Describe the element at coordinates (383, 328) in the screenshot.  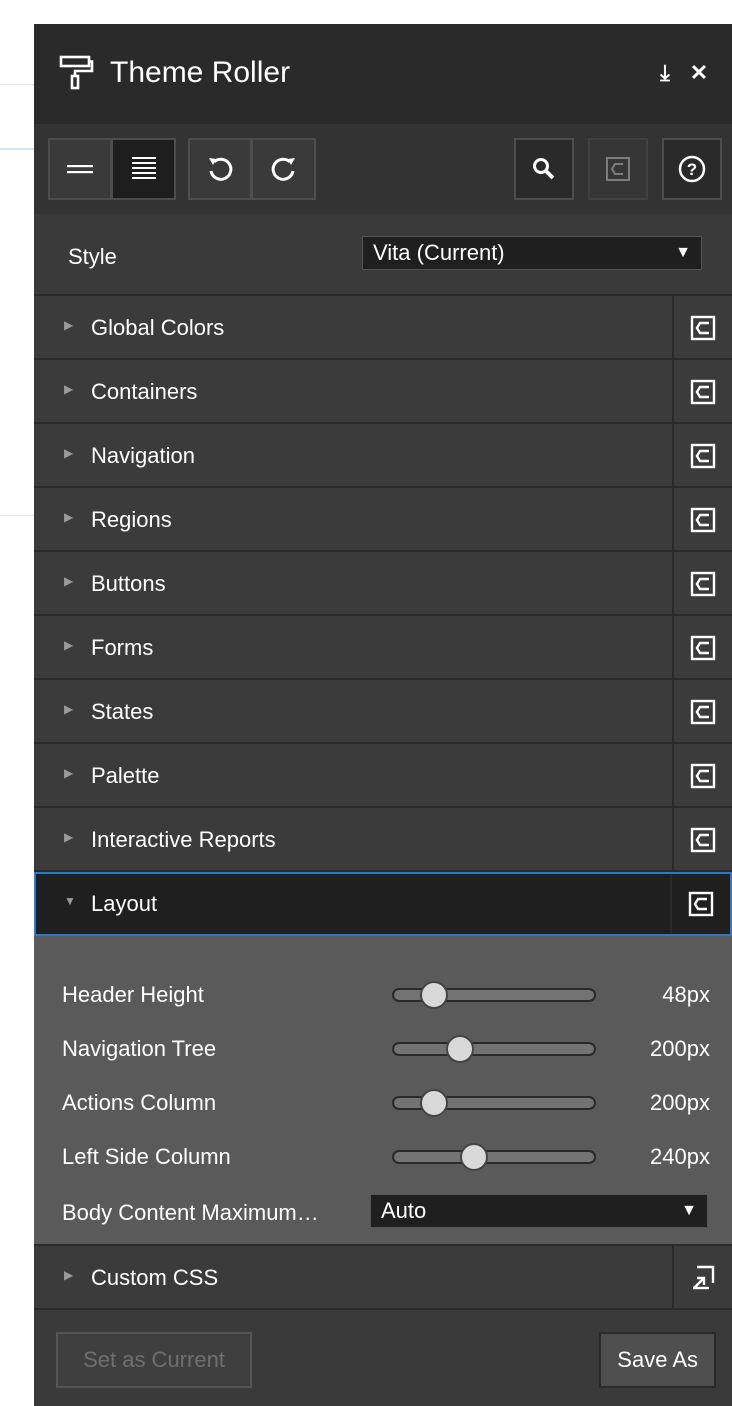
I see `section-global-colors: ▶ Global Colors` at that location.